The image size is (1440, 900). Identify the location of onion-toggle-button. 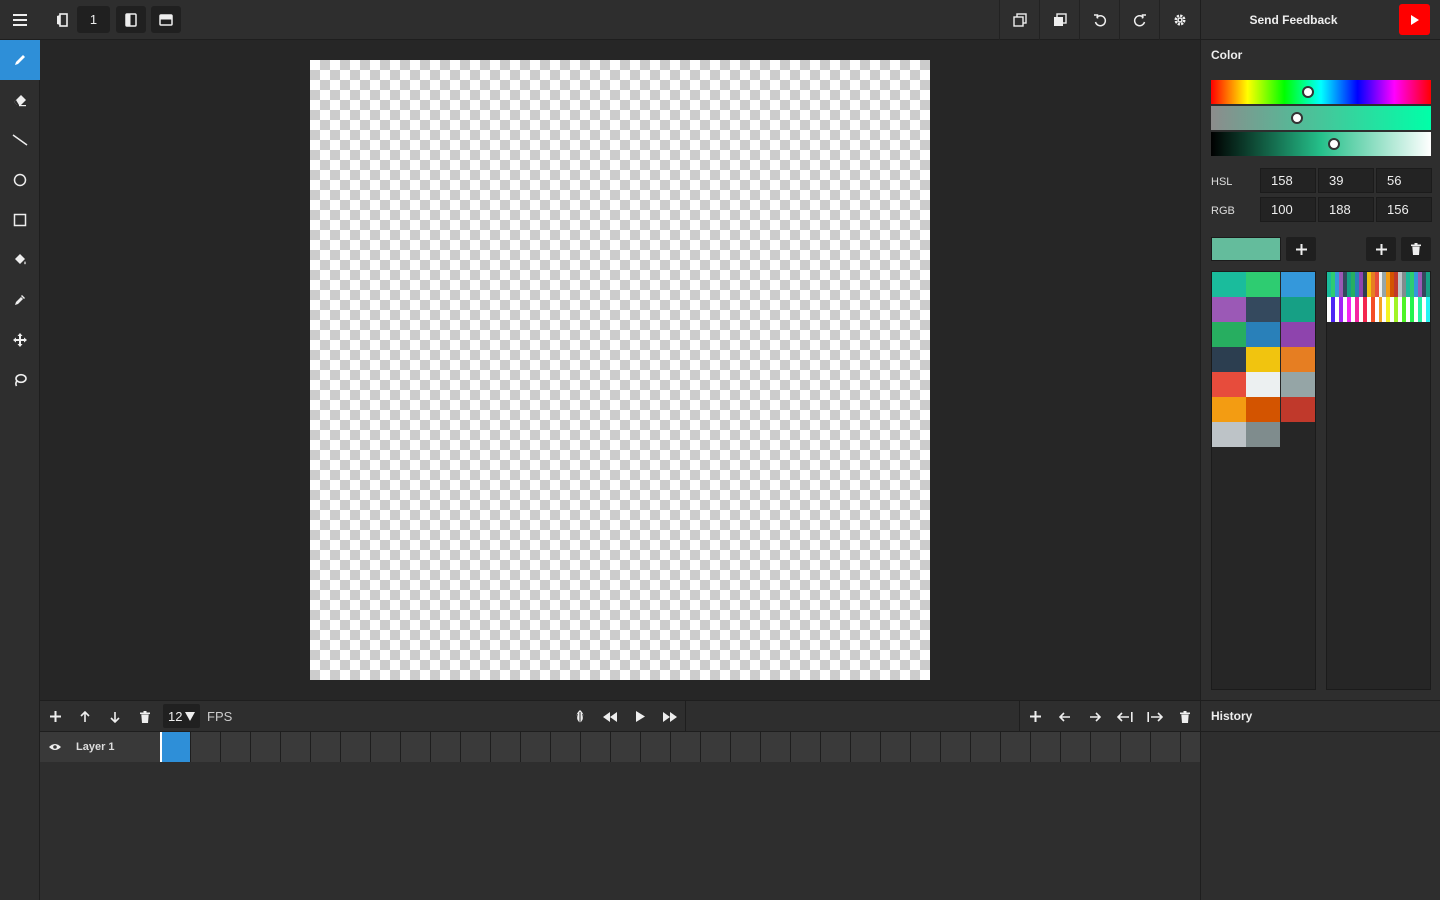
(580, 716).